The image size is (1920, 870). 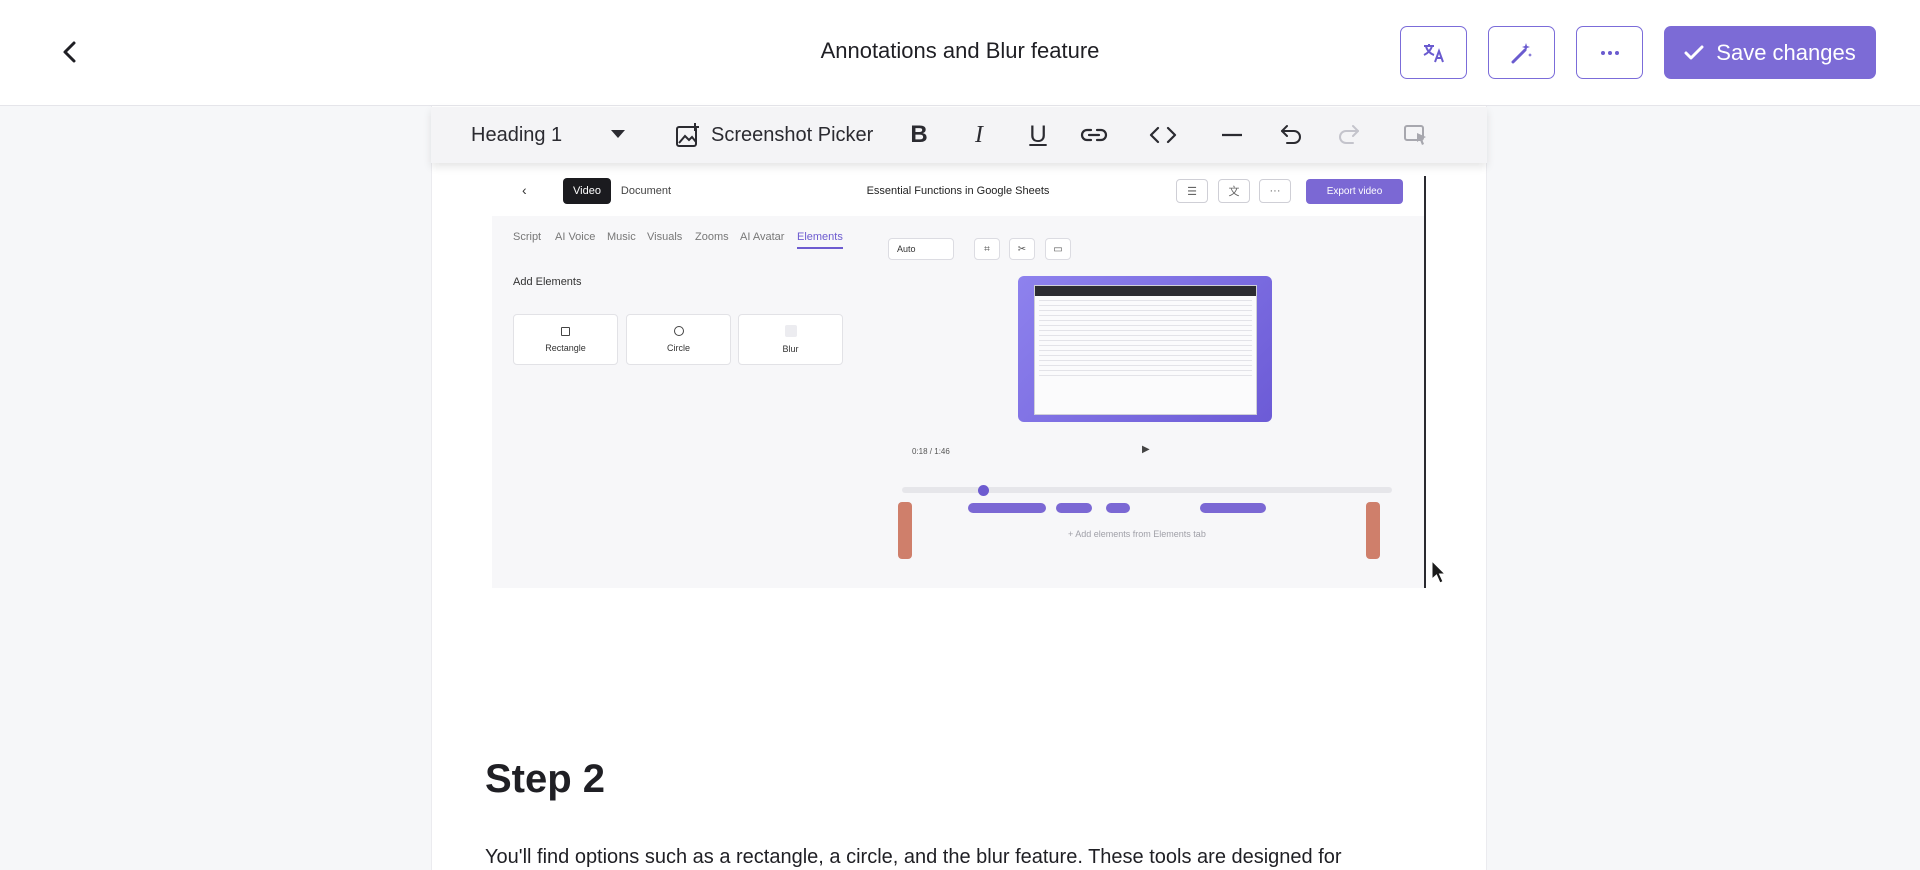 I want to click on screenshot-translate-icon: 文, so click(x=1234, y=191).